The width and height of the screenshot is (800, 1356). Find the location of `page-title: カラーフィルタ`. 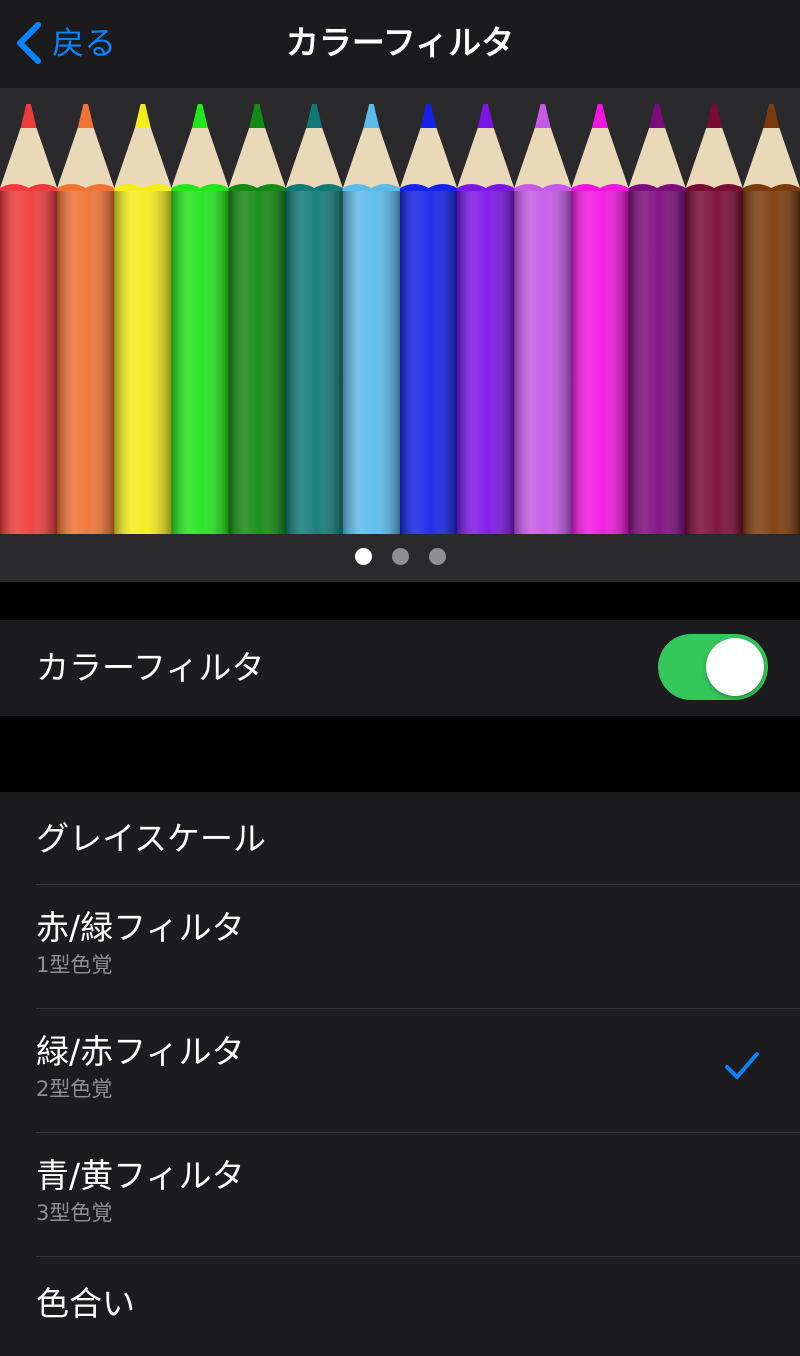

page-title: カラーフィルタ is located at coordinates (400, 42).